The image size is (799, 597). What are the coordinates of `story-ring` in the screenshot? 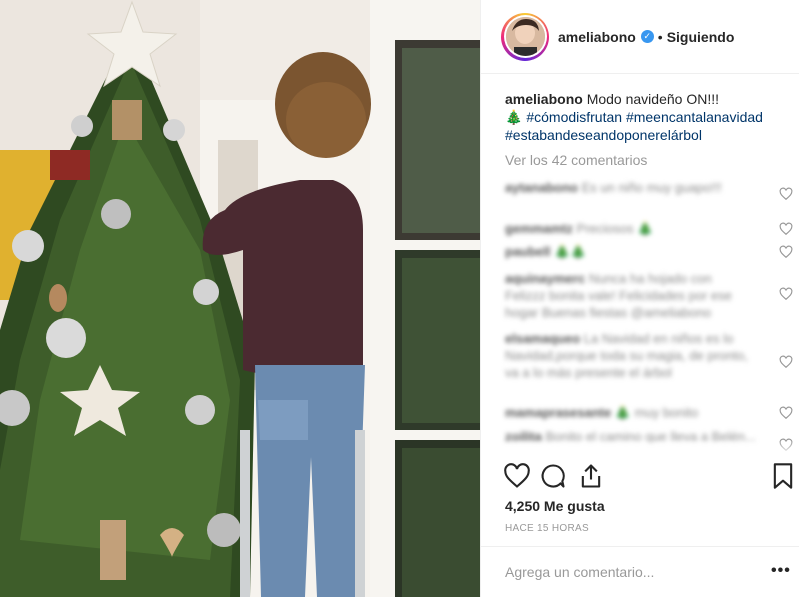 It's located at (525, 36).